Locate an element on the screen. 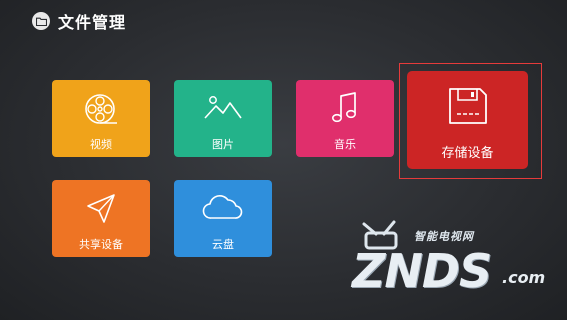 The image size is (567, 320). folder-icon is located at coordinates (41, 21).